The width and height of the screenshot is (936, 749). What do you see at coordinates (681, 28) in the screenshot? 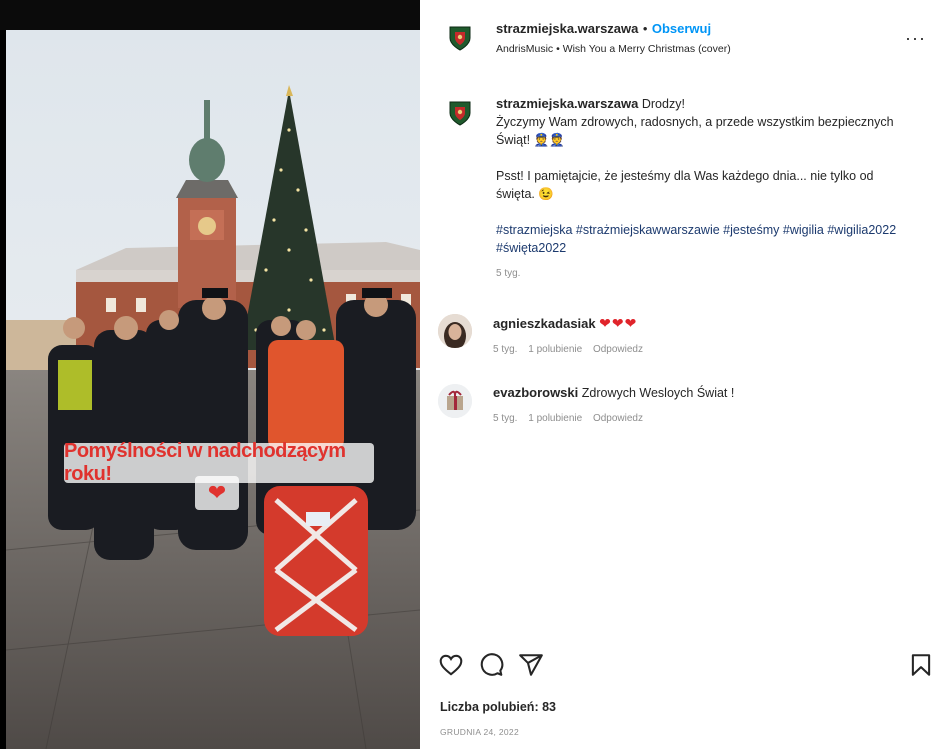
I see `follow-button: Obserwuj` at bounding box center [681, 28].